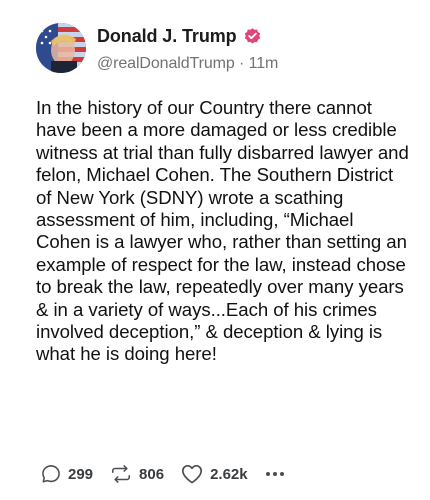  What do you see at coordinates (152, 474) in the screenshot?
I see `repost-count: 806` at bounding box center [152, 474].